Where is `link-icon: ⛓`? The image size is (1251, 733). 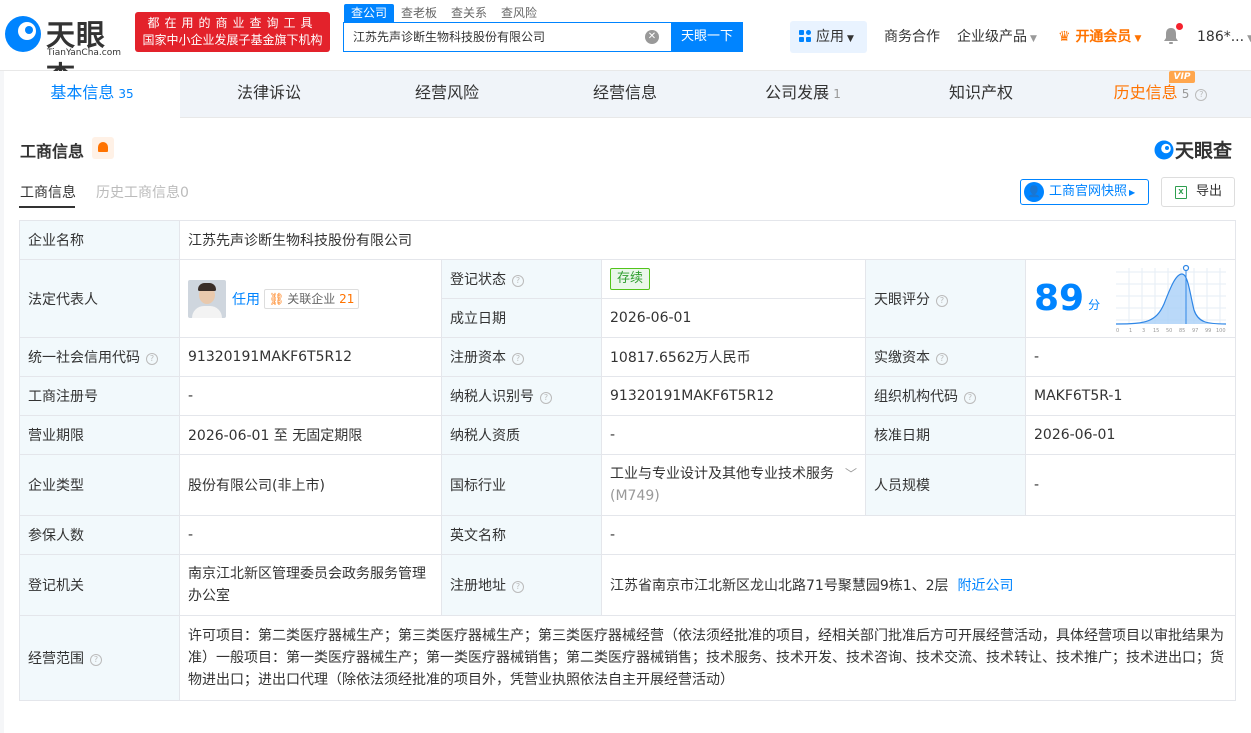
link-icon: ⛓ is located at coordinates (277, 298).